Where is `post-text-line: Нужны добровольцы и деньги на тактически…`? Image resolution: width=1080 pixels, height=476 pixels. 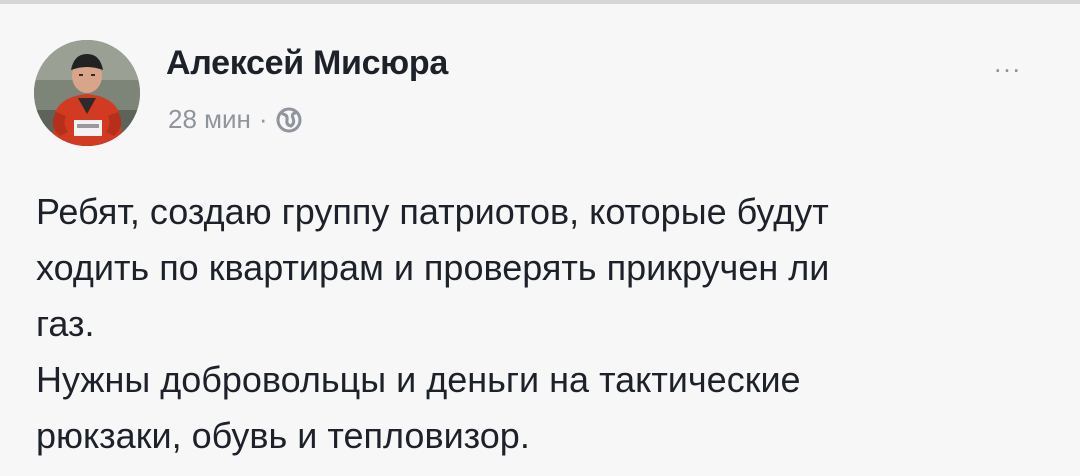 post-text-line: Нужны добровольцы и деньги на тактически… is located at coordinates (418, 379).